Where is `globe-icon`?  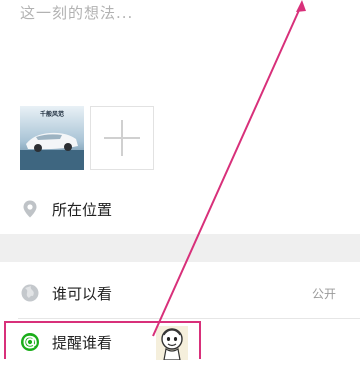 globe-icon is located at coordinates (30, 293).